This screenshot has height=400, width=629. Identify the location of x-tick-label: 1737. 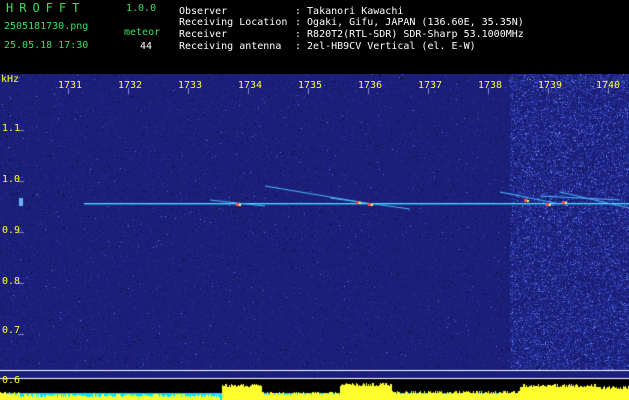
(430, 85).